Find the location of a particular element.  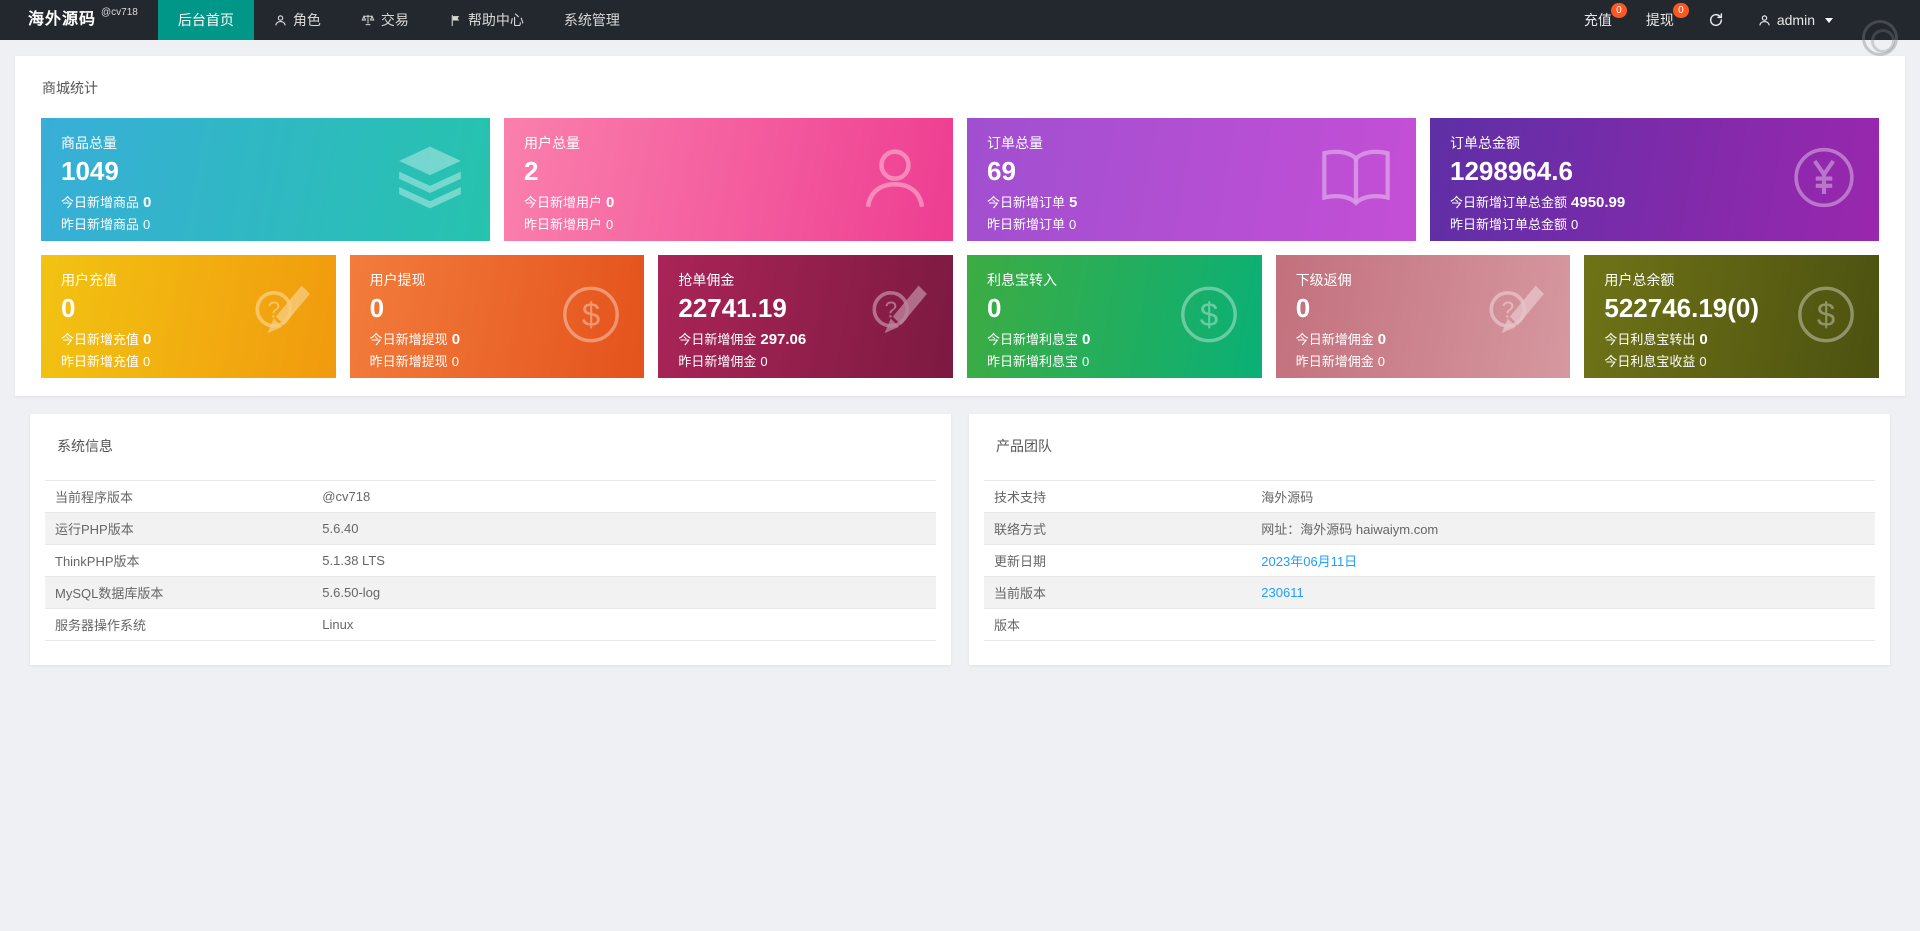

table-row: 联络方式 网址：海外源码 haiwaiym.com is located at coordinates (1429, 528).